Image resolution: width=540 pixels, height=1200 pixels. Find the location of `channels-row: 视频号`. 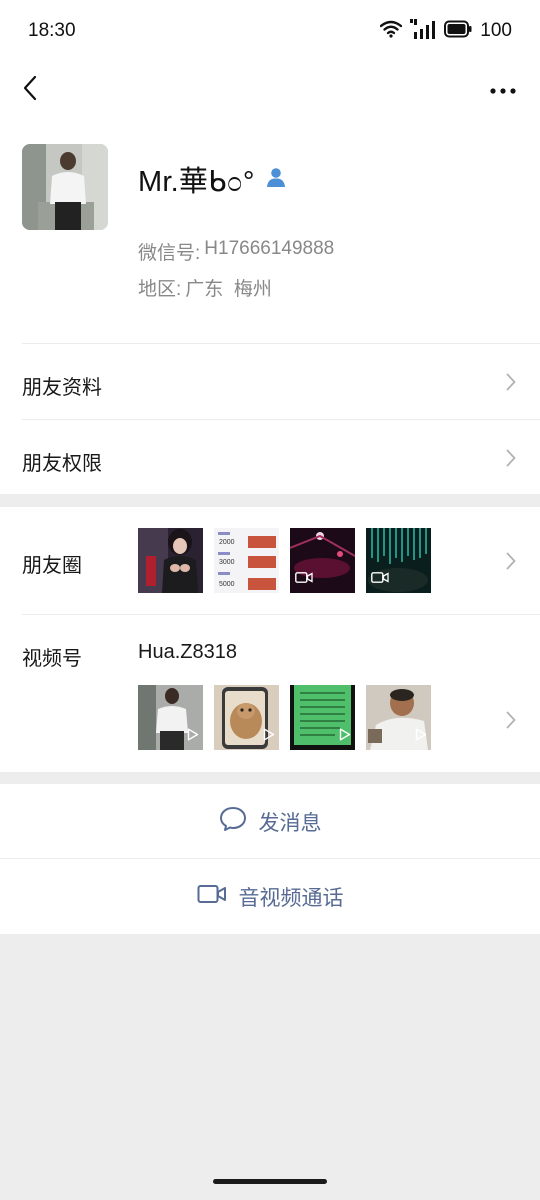

channels-row: 视频号 is located at coordinates (270, 693).